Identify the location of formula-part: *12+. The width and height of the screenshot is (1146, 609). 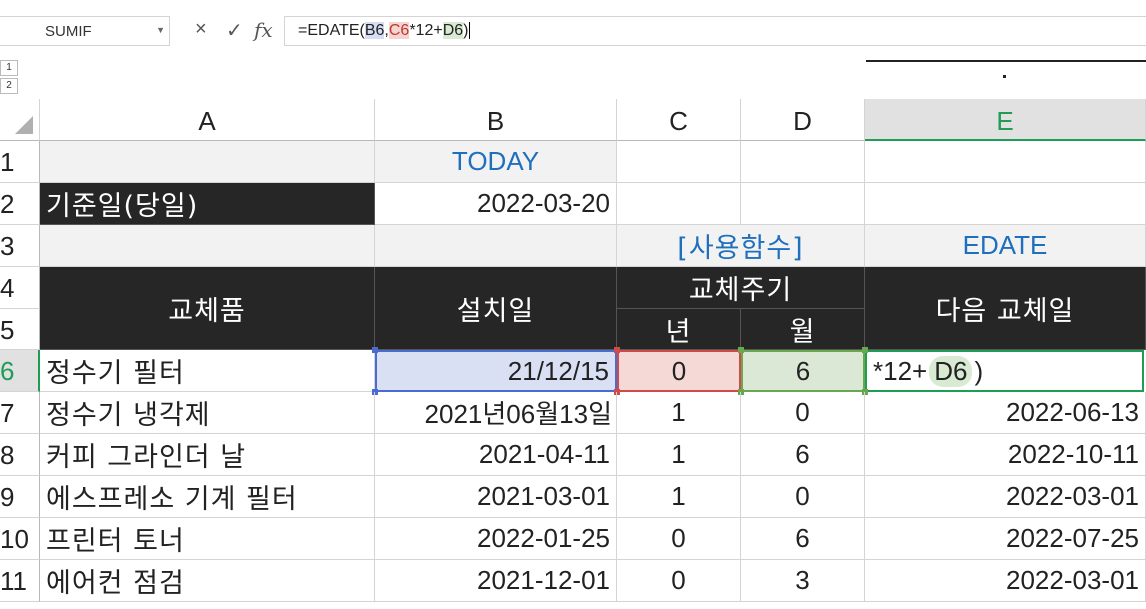
(426, 30).